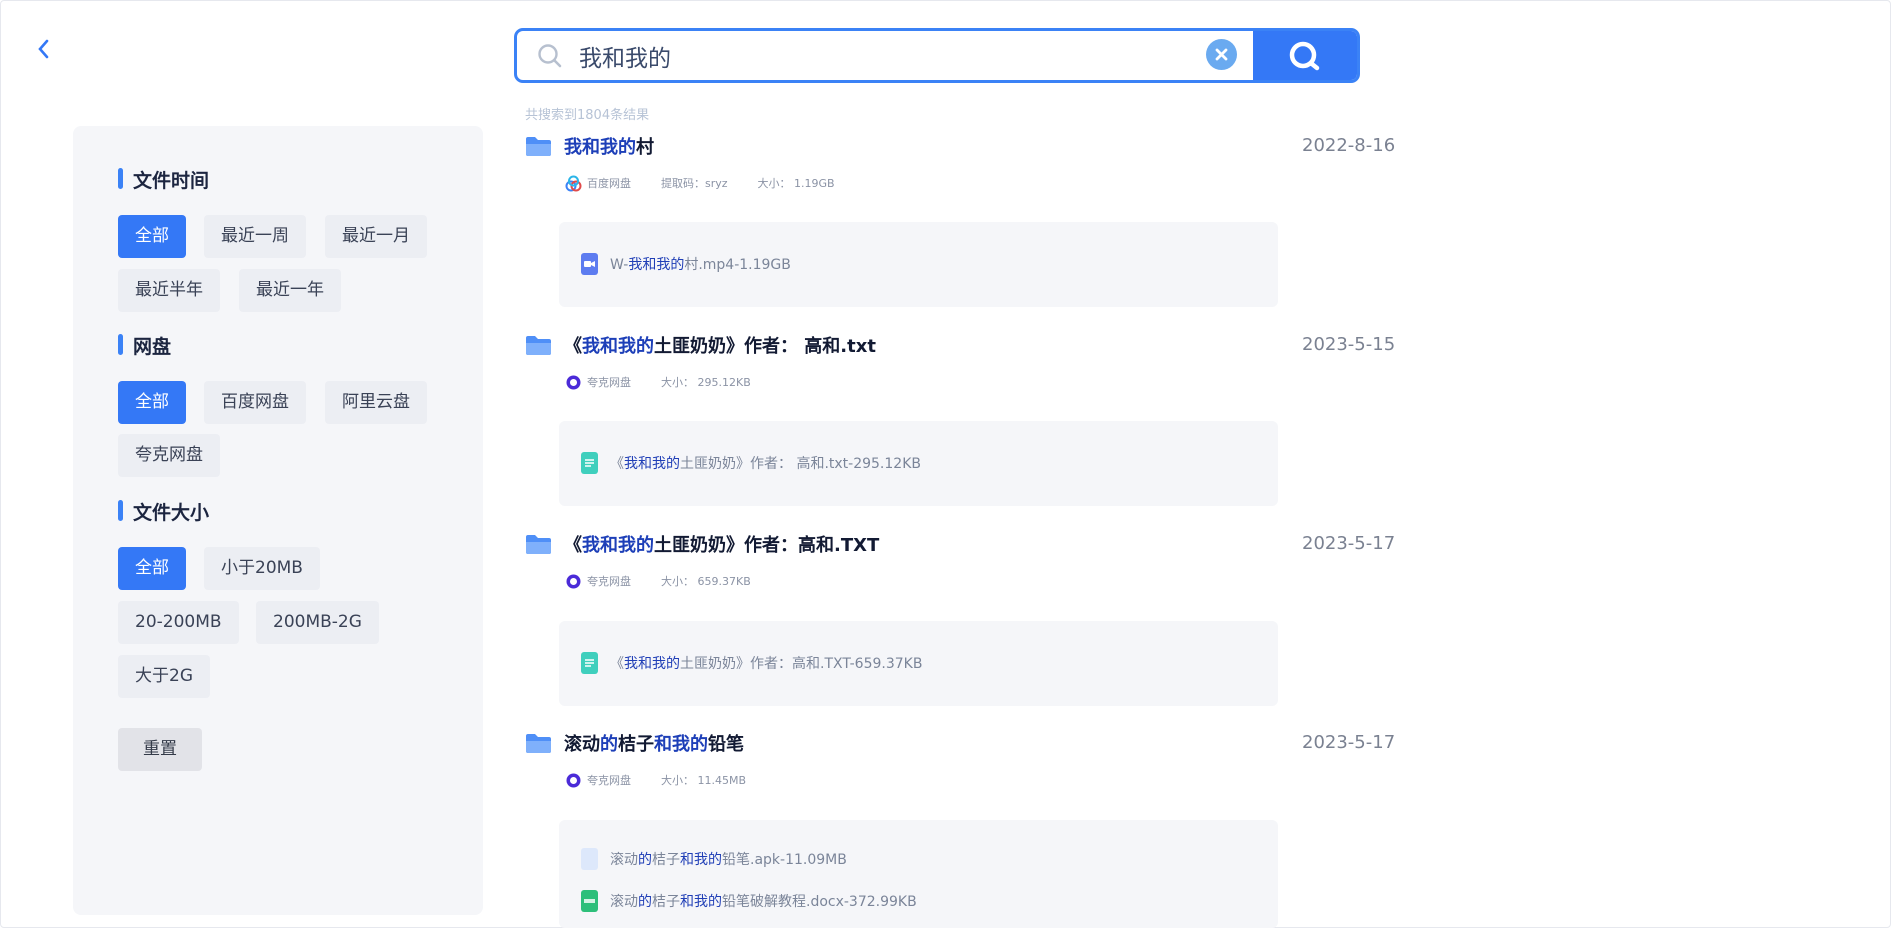  Describe the element at coordinates (152, 568) in the screenshot. I see `filter-size-all: 全部` at that location.